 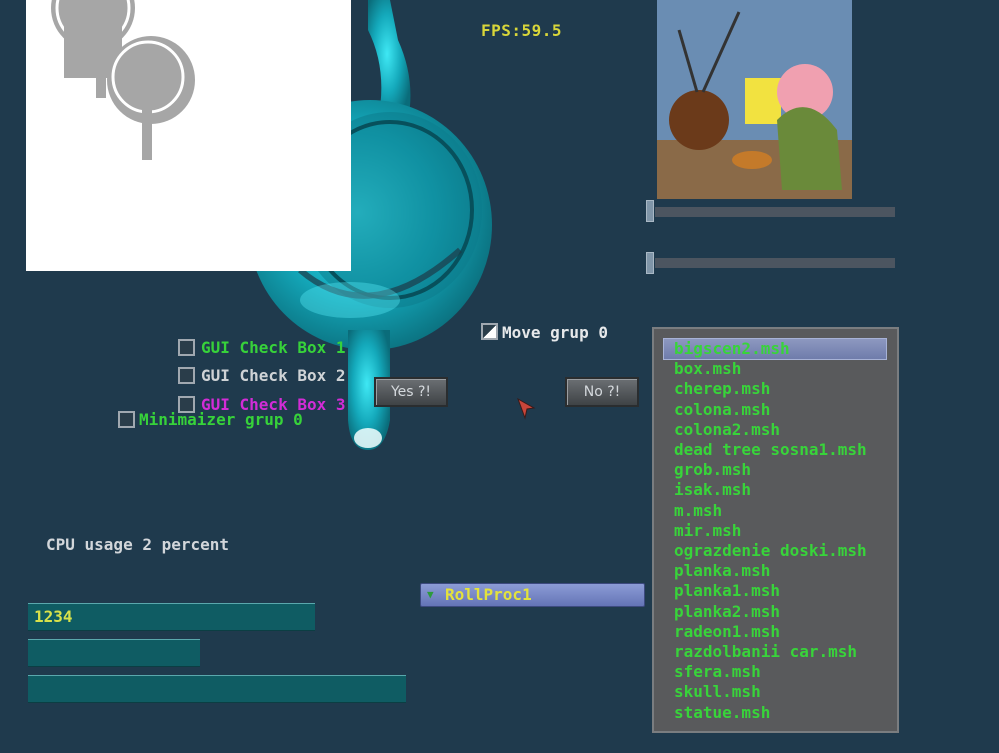 I want to click on move-group-checkbox, so click(x=489, y=331).